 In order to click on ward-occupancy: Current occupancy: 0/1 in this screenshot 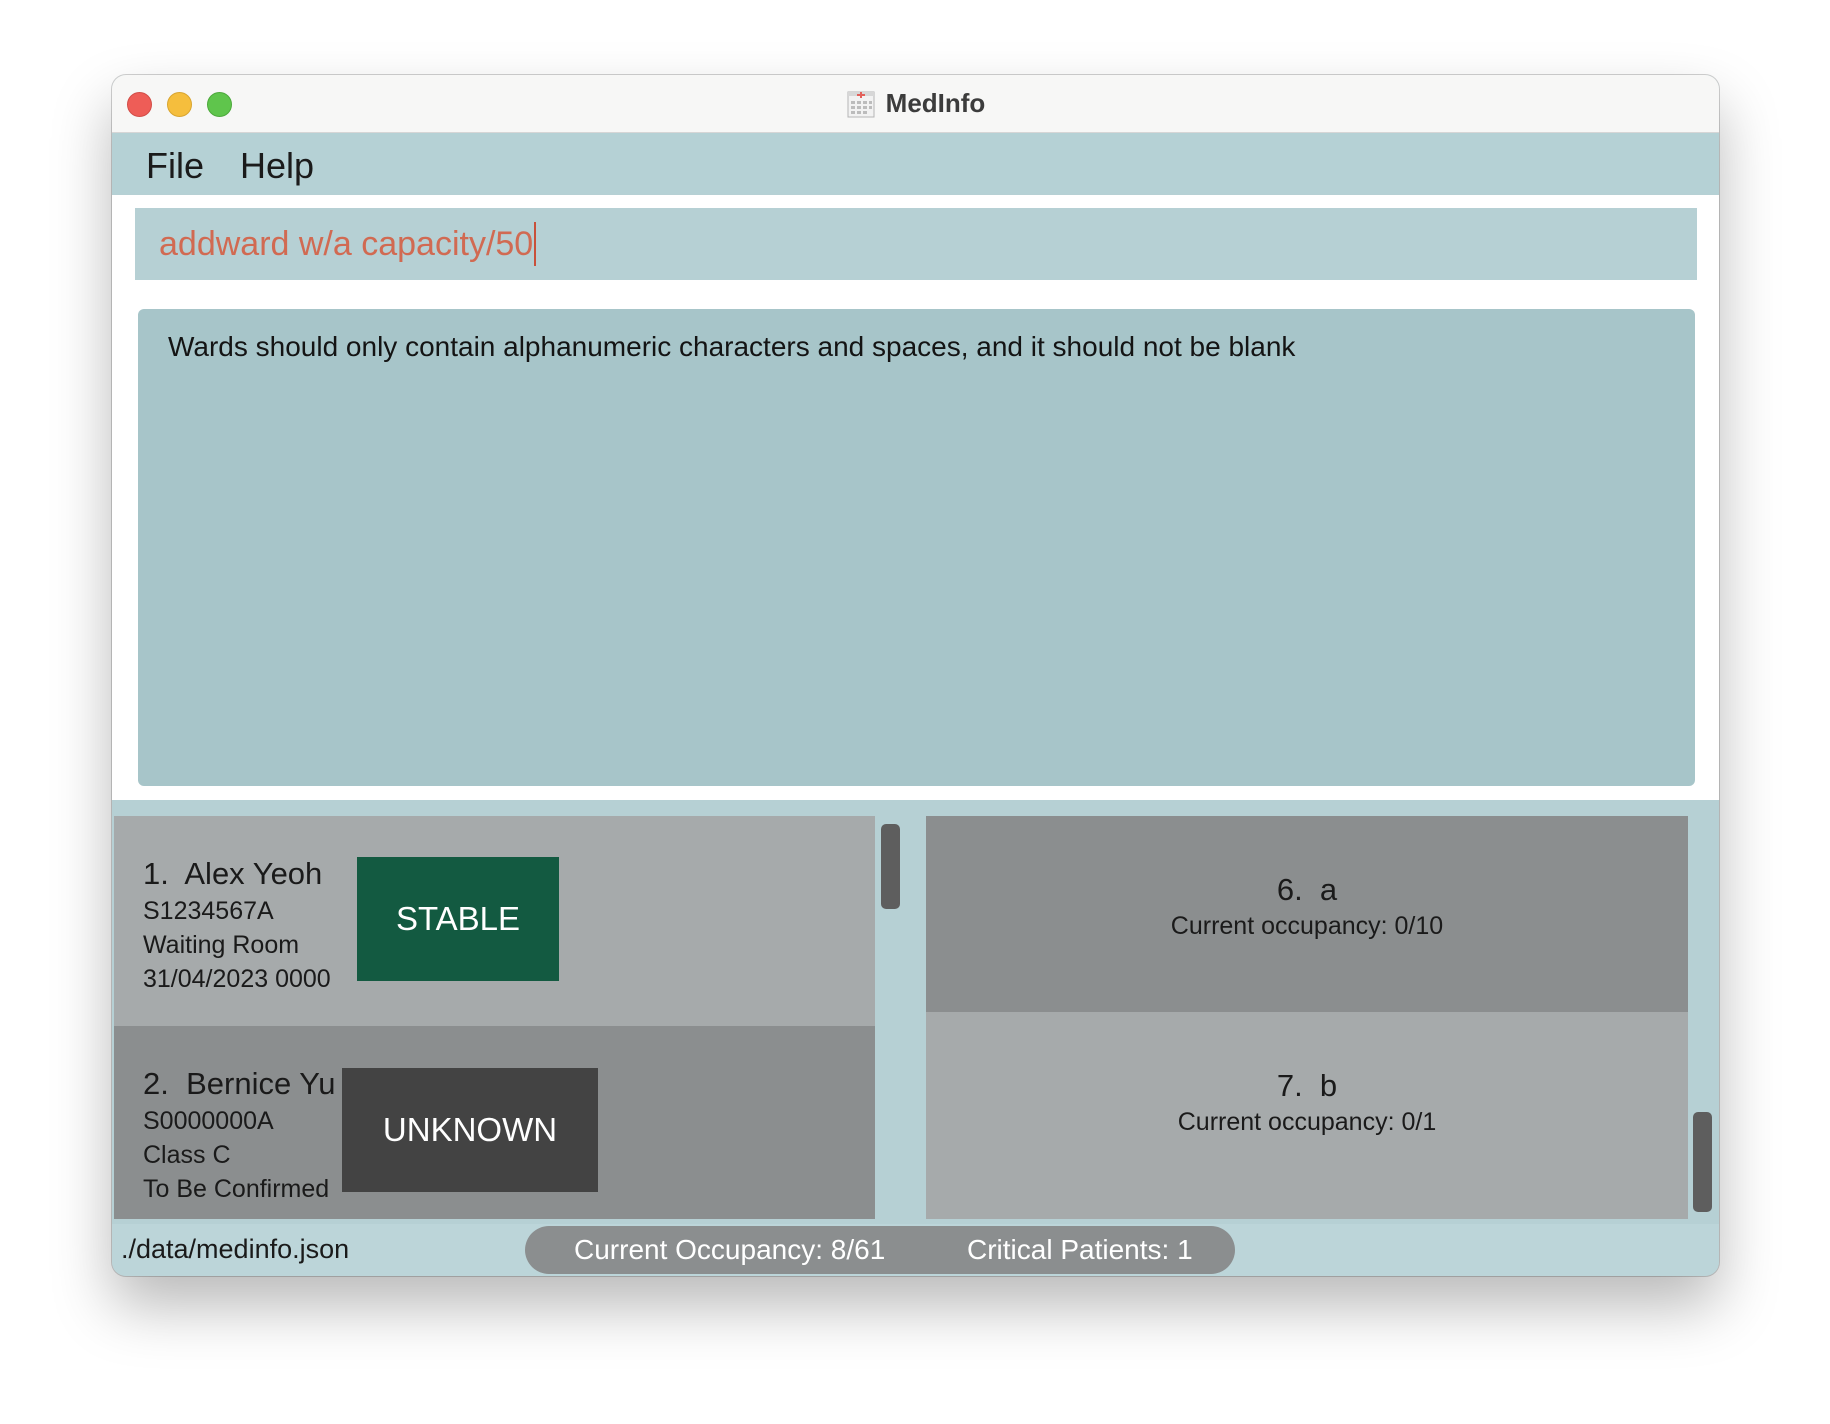, I will do `click(1307, 1122)`.